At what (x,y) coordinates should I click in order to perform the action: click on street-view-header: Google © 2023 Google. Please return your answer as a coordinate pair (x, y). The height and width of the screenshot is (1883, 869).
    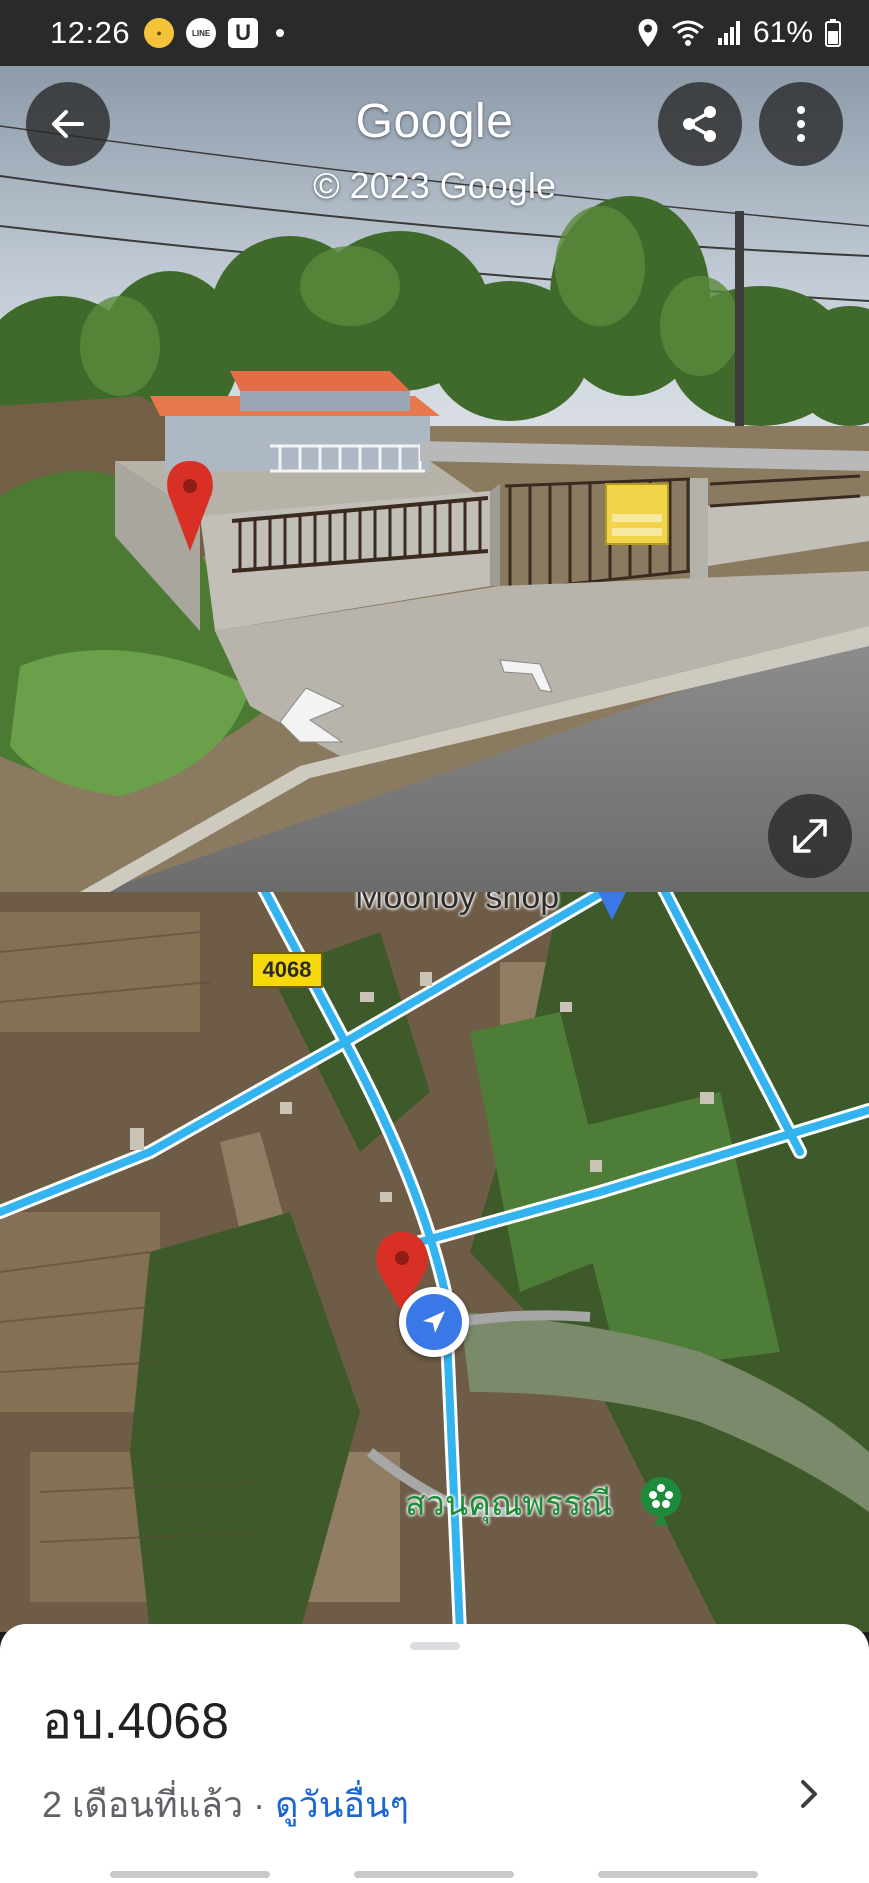
    Looking at the image, I should click on (434, 146).